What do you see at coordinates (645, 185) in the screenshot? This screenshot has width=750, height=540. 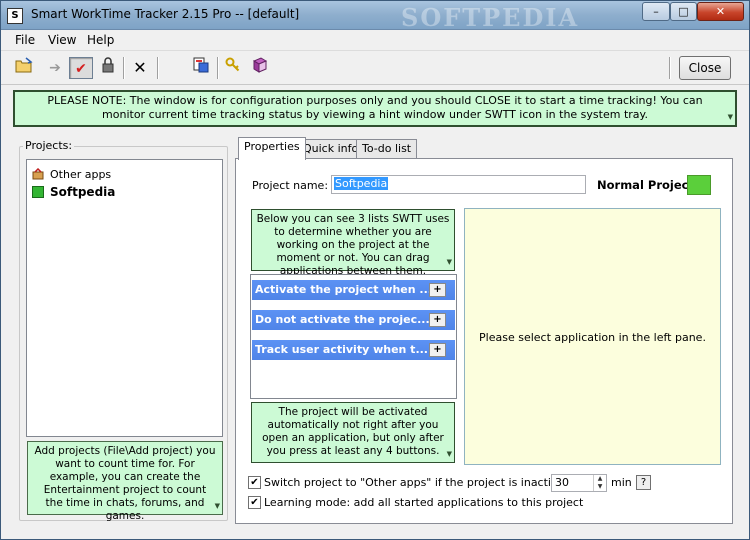 I see `project-type-label: Normal Project` at bounding box center [645, 185].